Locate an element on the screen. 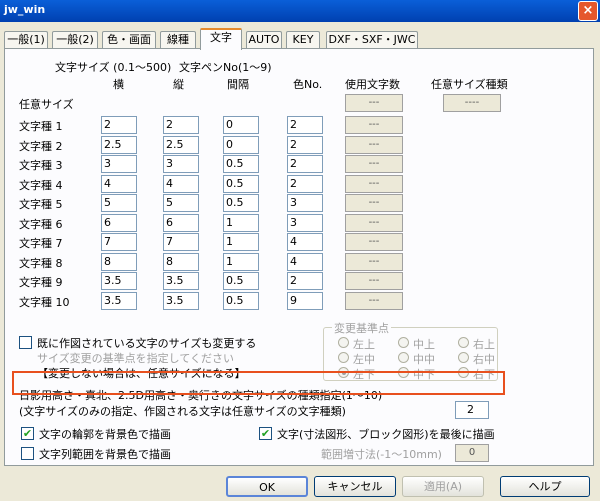  size-range-header: 文字サイズ (0.1～500) is located at coordinates (113, 67).